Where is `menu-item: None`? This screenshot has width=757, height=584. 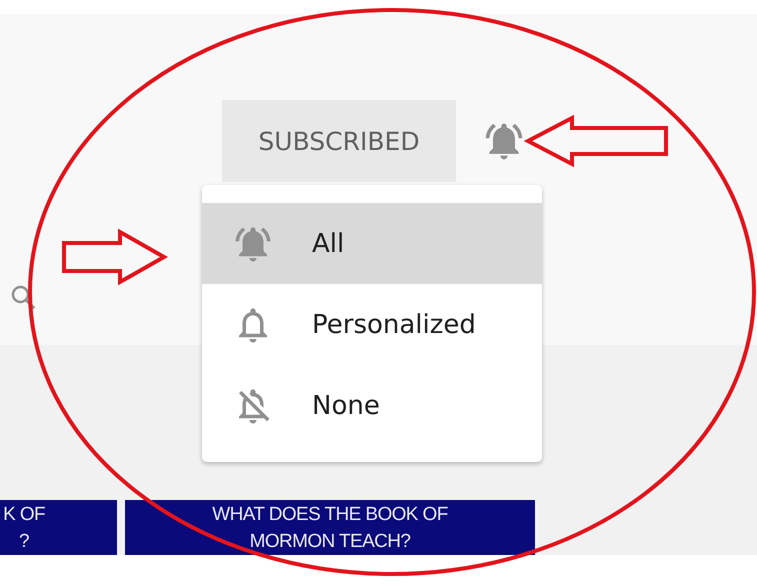
menu-item: None is located at coordinates (372, 405).